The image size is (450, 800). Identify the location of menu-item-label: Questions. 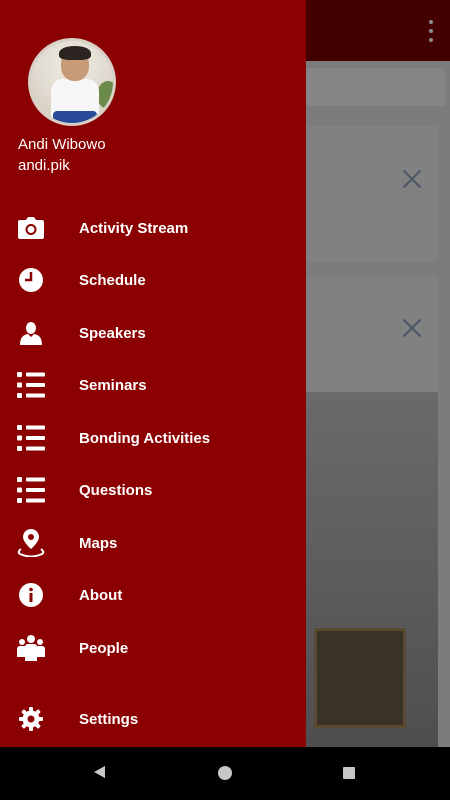
(116, 490).